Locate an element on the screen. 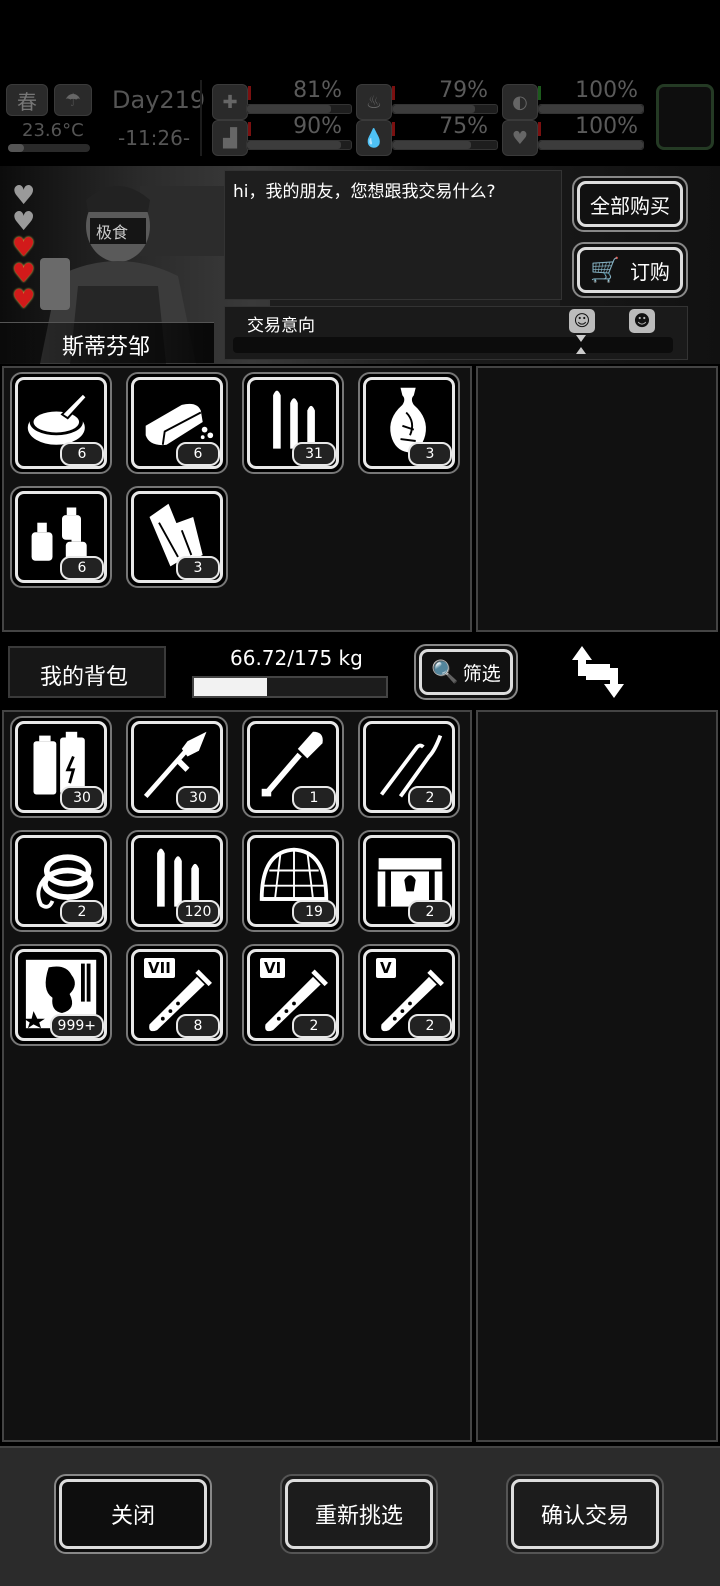 The height and width of the screenshot is (1586, 720). stat-value: 75% is located at coordinates (463, 126).